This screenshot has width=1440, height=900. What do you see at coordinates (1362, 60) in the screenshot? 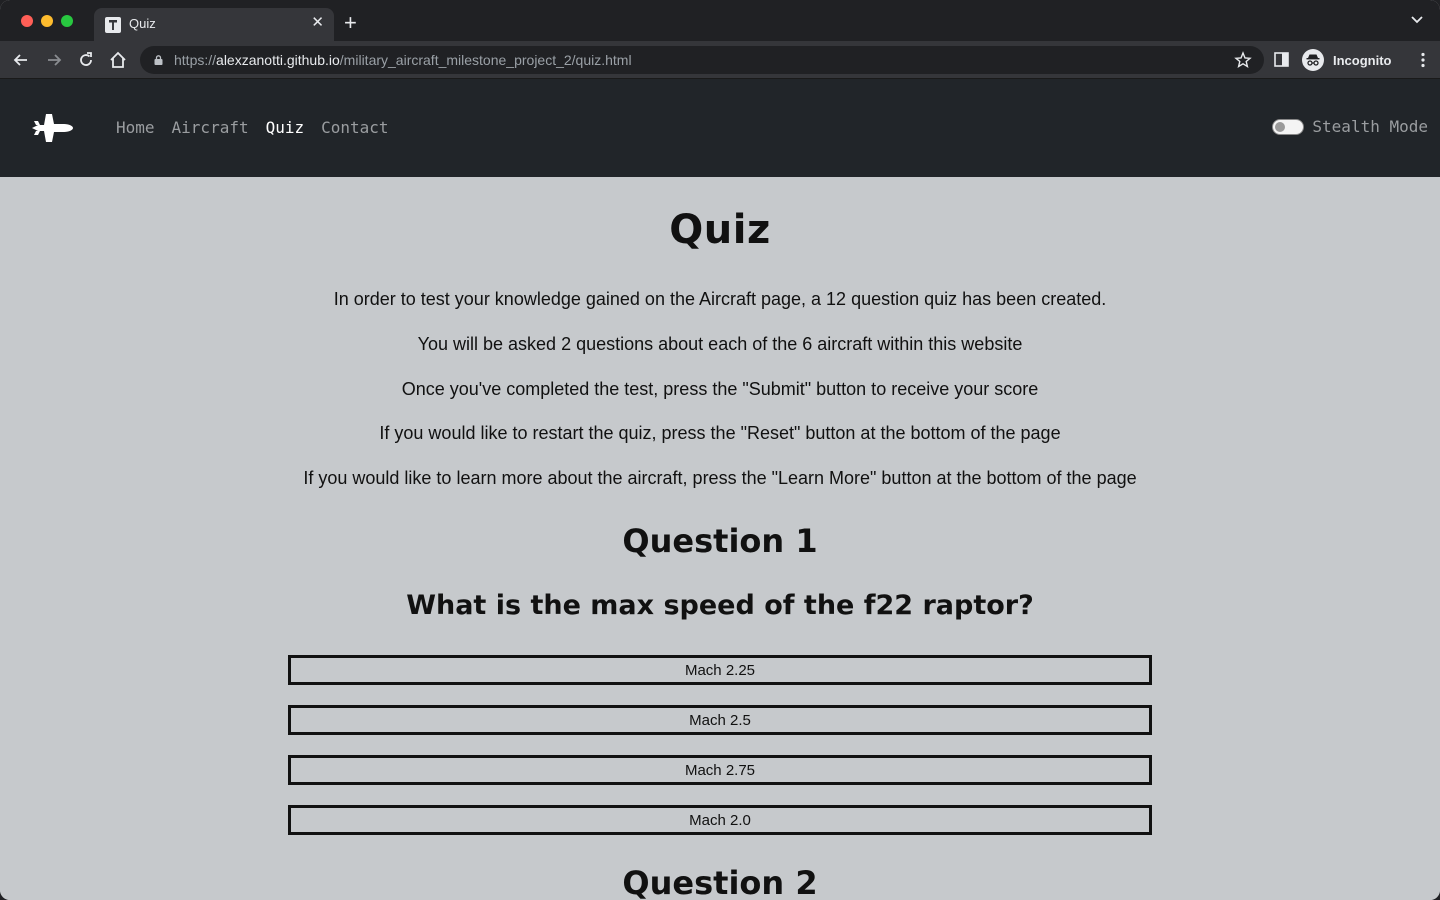
I see `profile-label: Incognito` at bounding box center [1362, 60].